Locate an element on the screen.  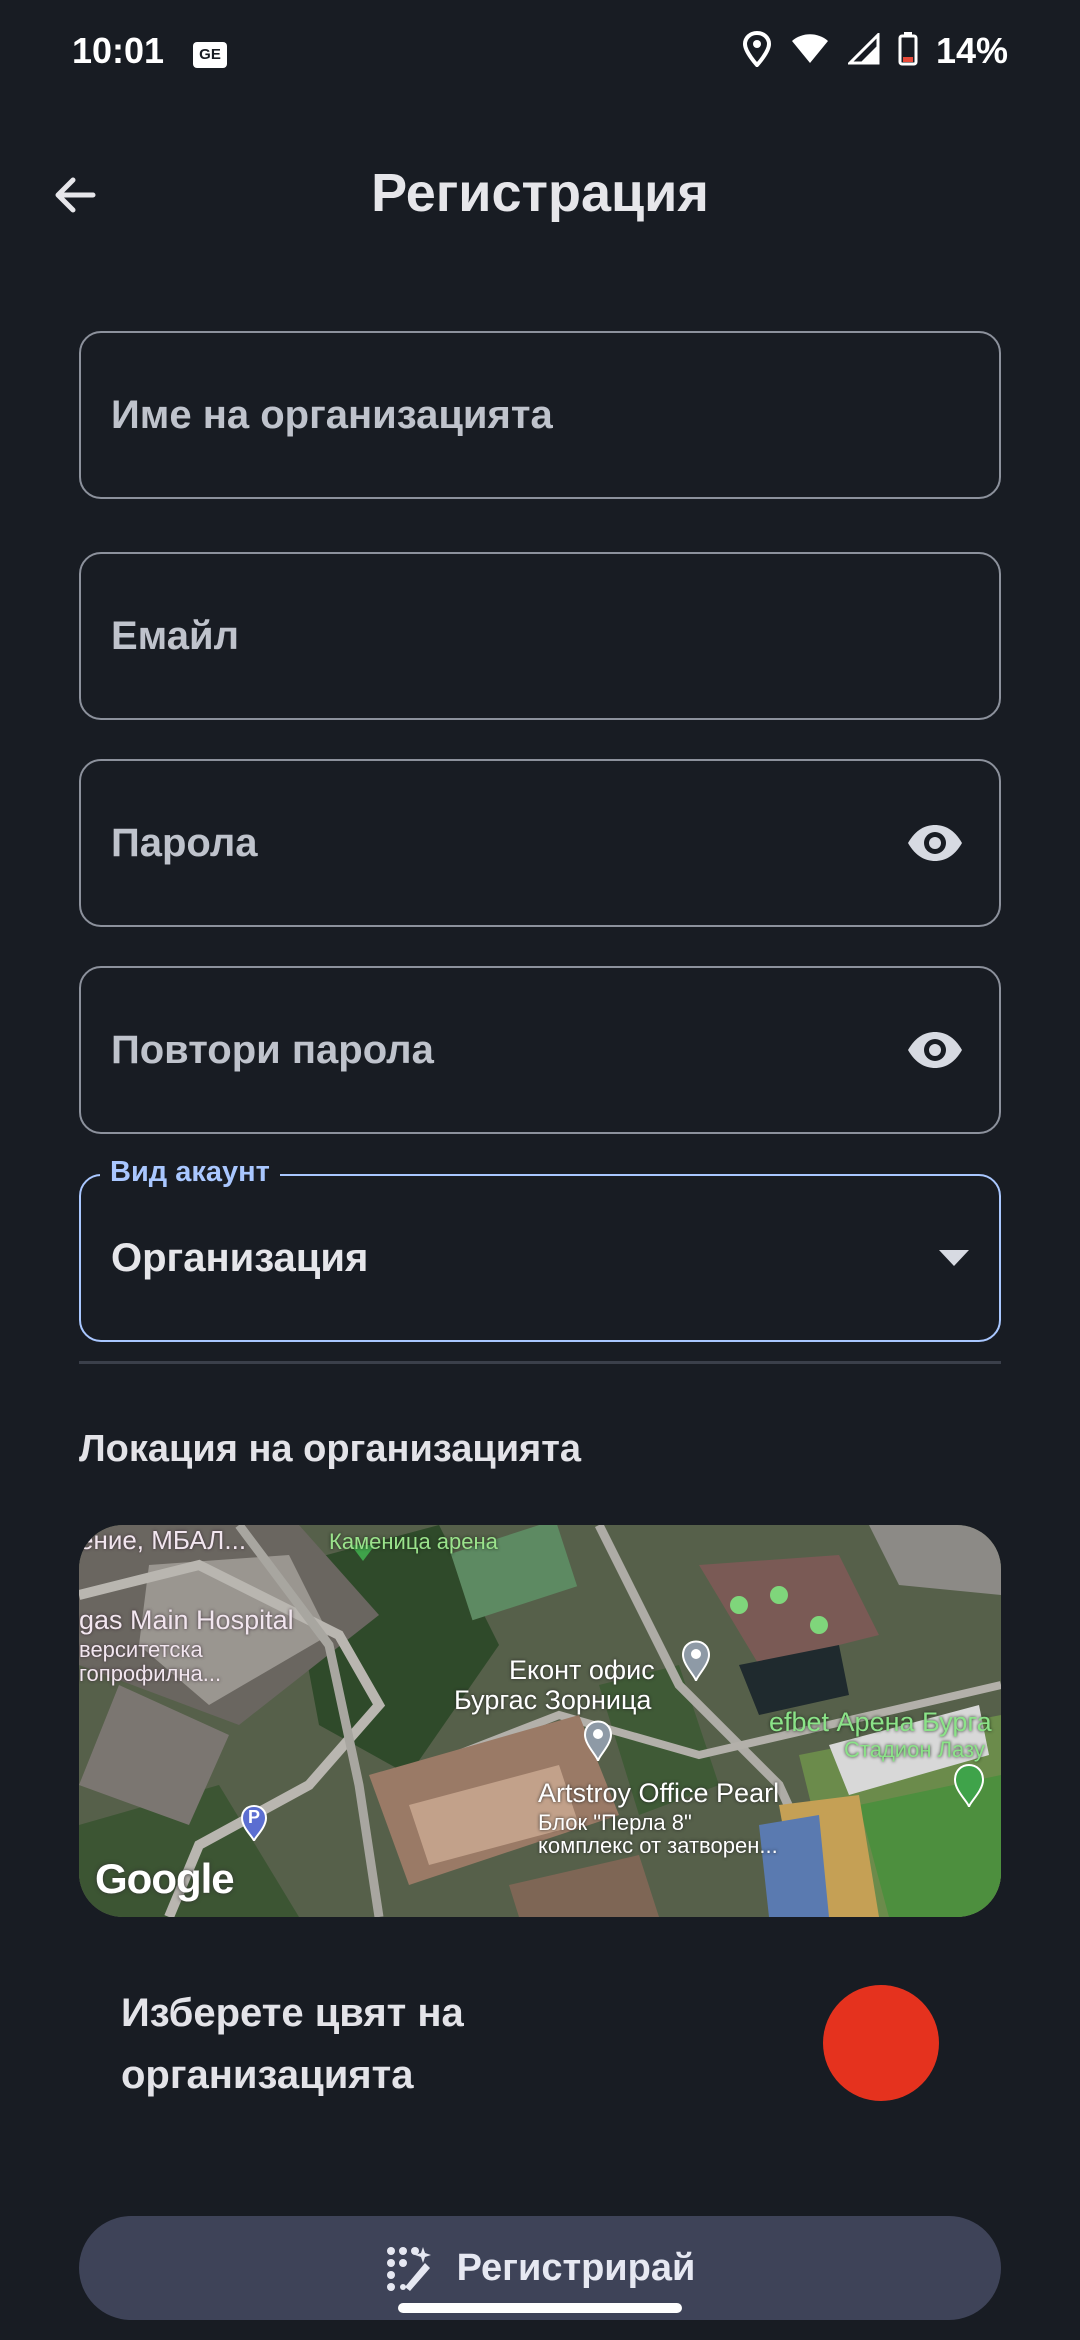
status-time: 10:01 is located at coordinates (118, 50).